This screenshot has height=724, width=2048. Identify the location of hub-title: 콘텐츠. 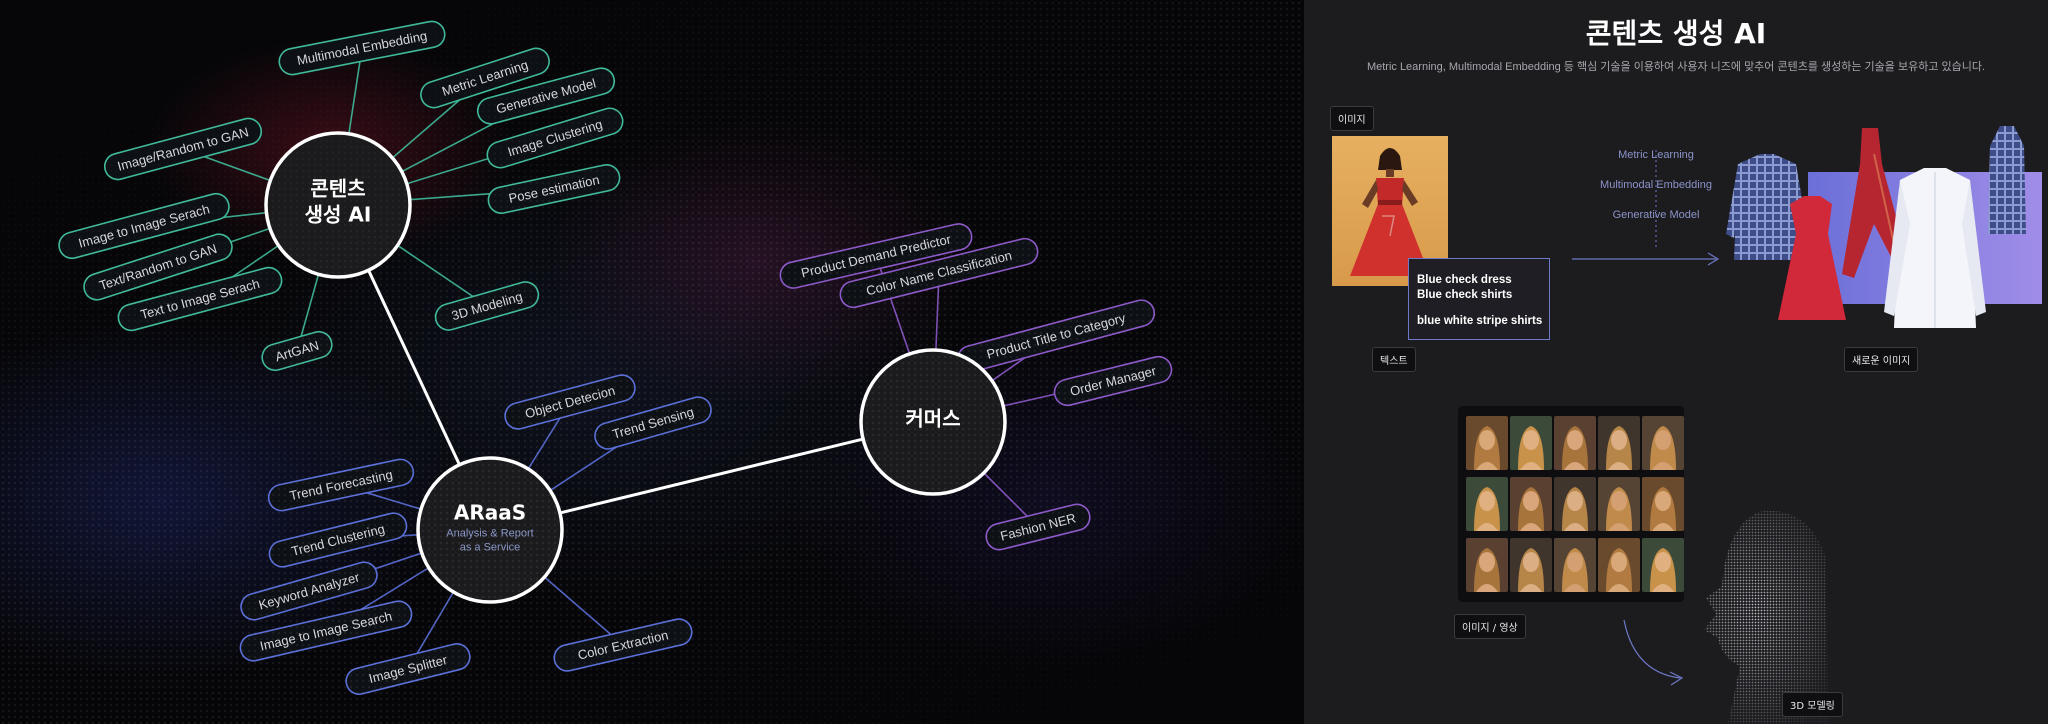
(337, 188).